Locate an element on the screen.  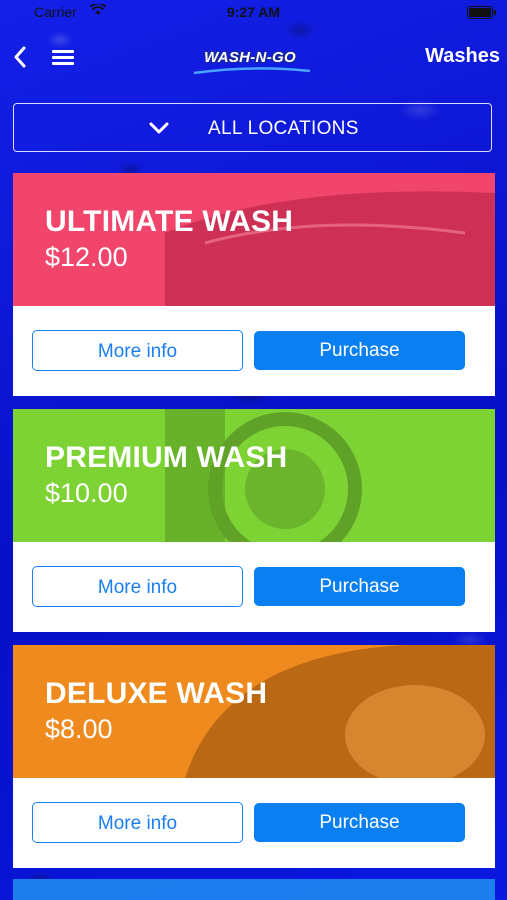
wash-name: ULTIMATE WASH is located at coordinates (169, 221).